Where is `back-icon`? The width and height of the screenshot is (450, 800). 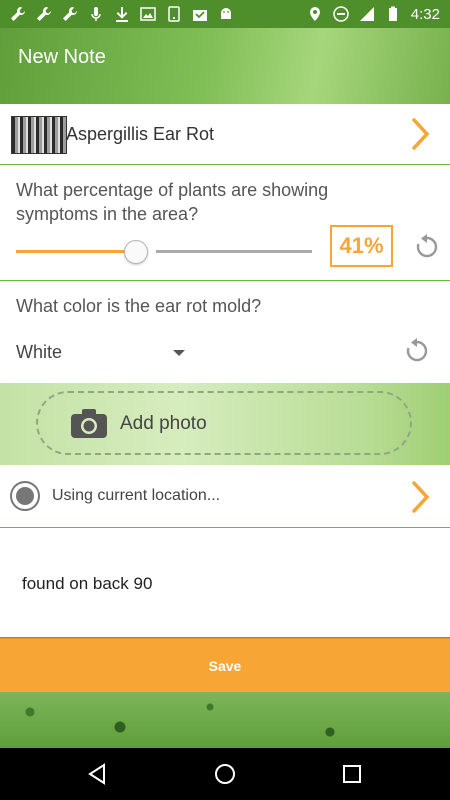 back-icon is located at coordinates (98, 774).